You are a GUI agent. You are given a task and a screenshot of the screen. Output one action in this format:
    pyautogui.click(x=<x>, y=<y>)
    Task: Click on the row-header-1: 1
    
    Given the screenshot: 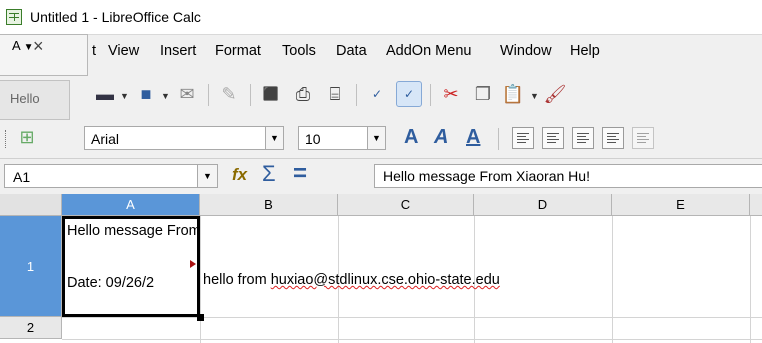 What is the action you would take?
    pyautogui.click(x=31, y=266)
    